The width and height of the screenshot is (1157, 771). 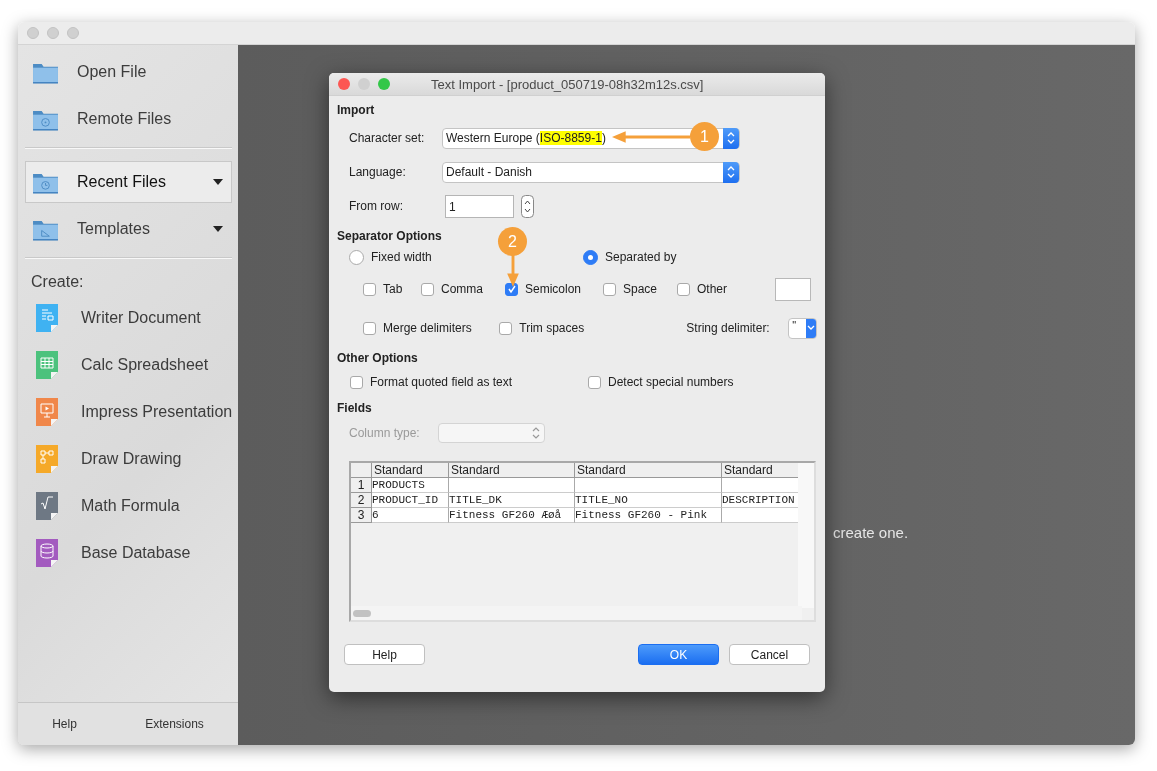 I want to click on language-dropdown: Default - Danish, so click(x=591, y=172).